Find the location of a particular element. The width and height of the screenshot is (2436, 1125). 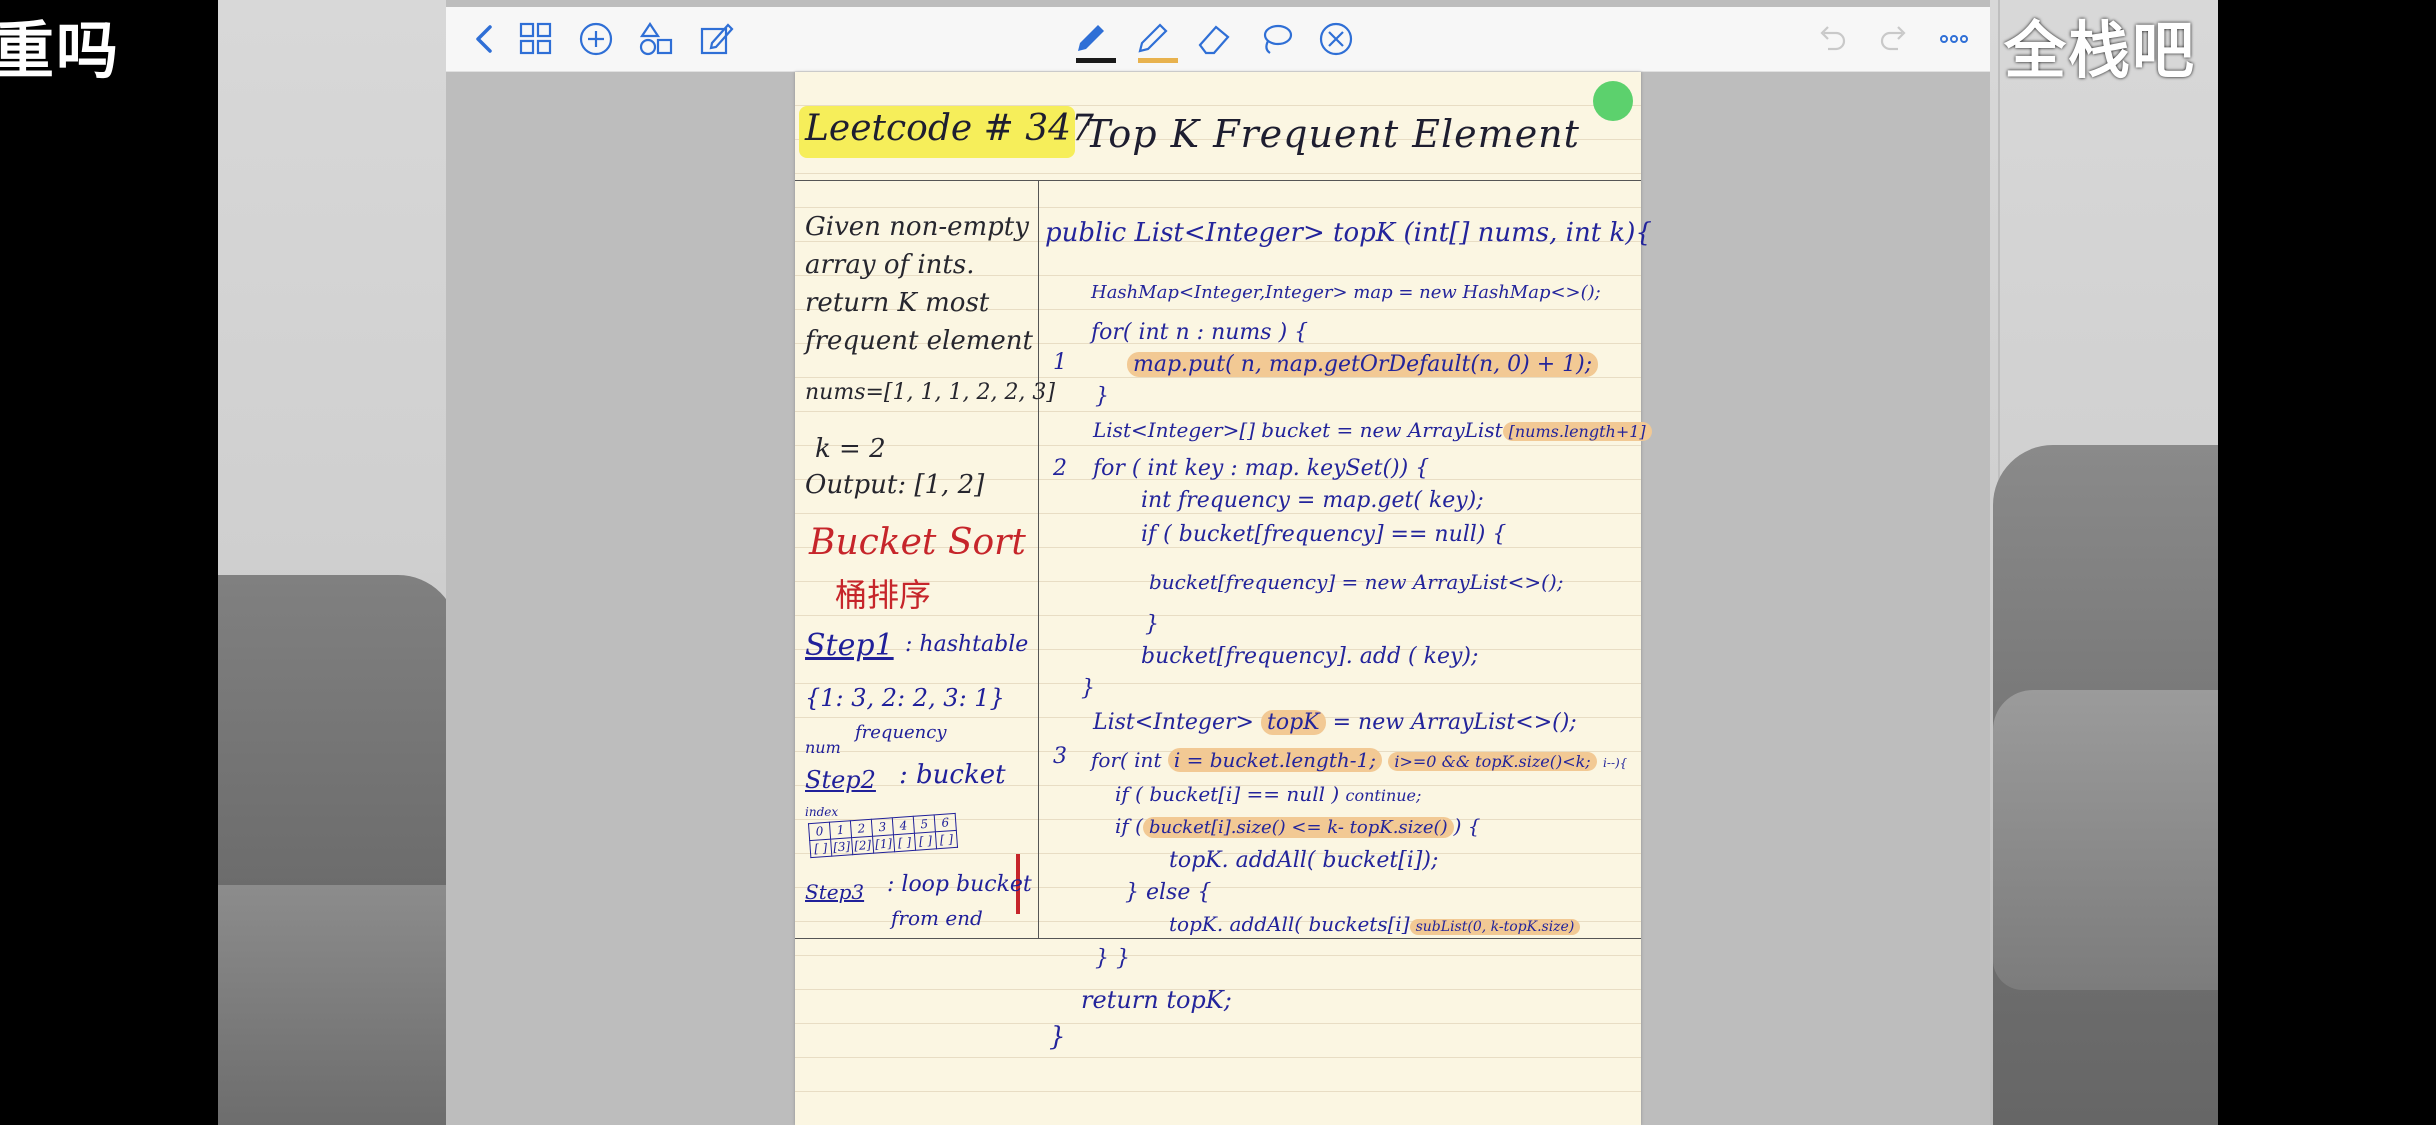

step3-desc-2: from end is located at coordinates (937, 918).